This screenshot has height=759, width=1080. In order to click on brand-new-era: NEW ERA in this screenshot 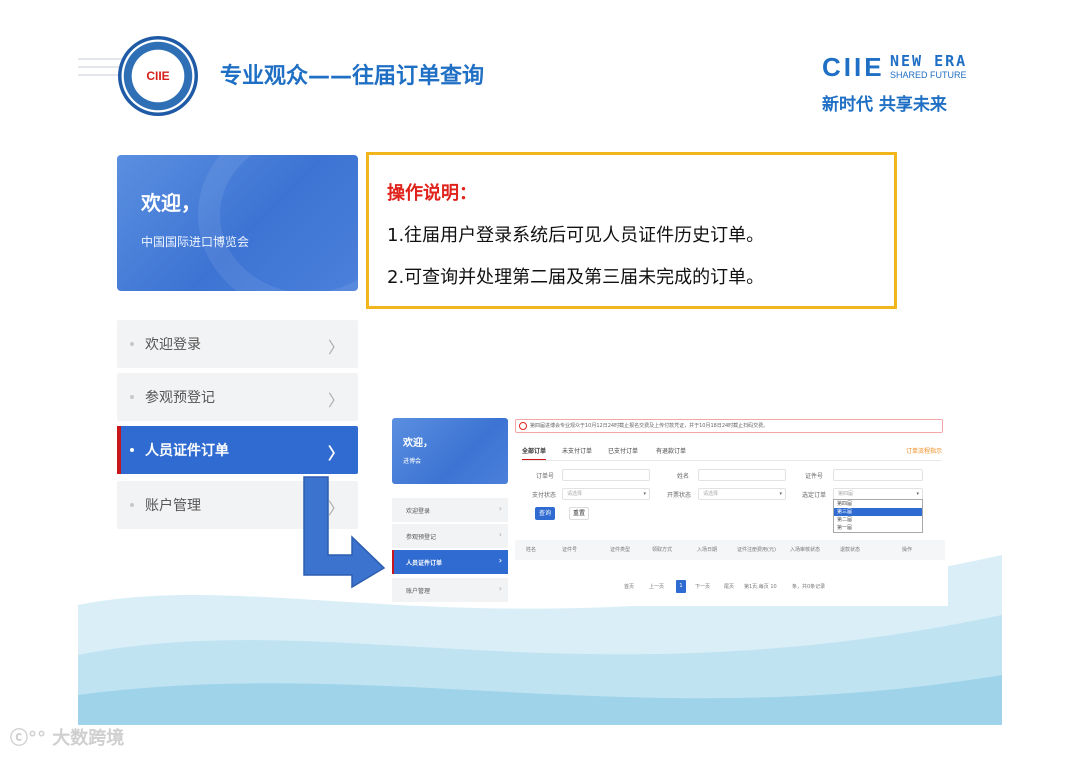, I will do `click(929, 61)`.